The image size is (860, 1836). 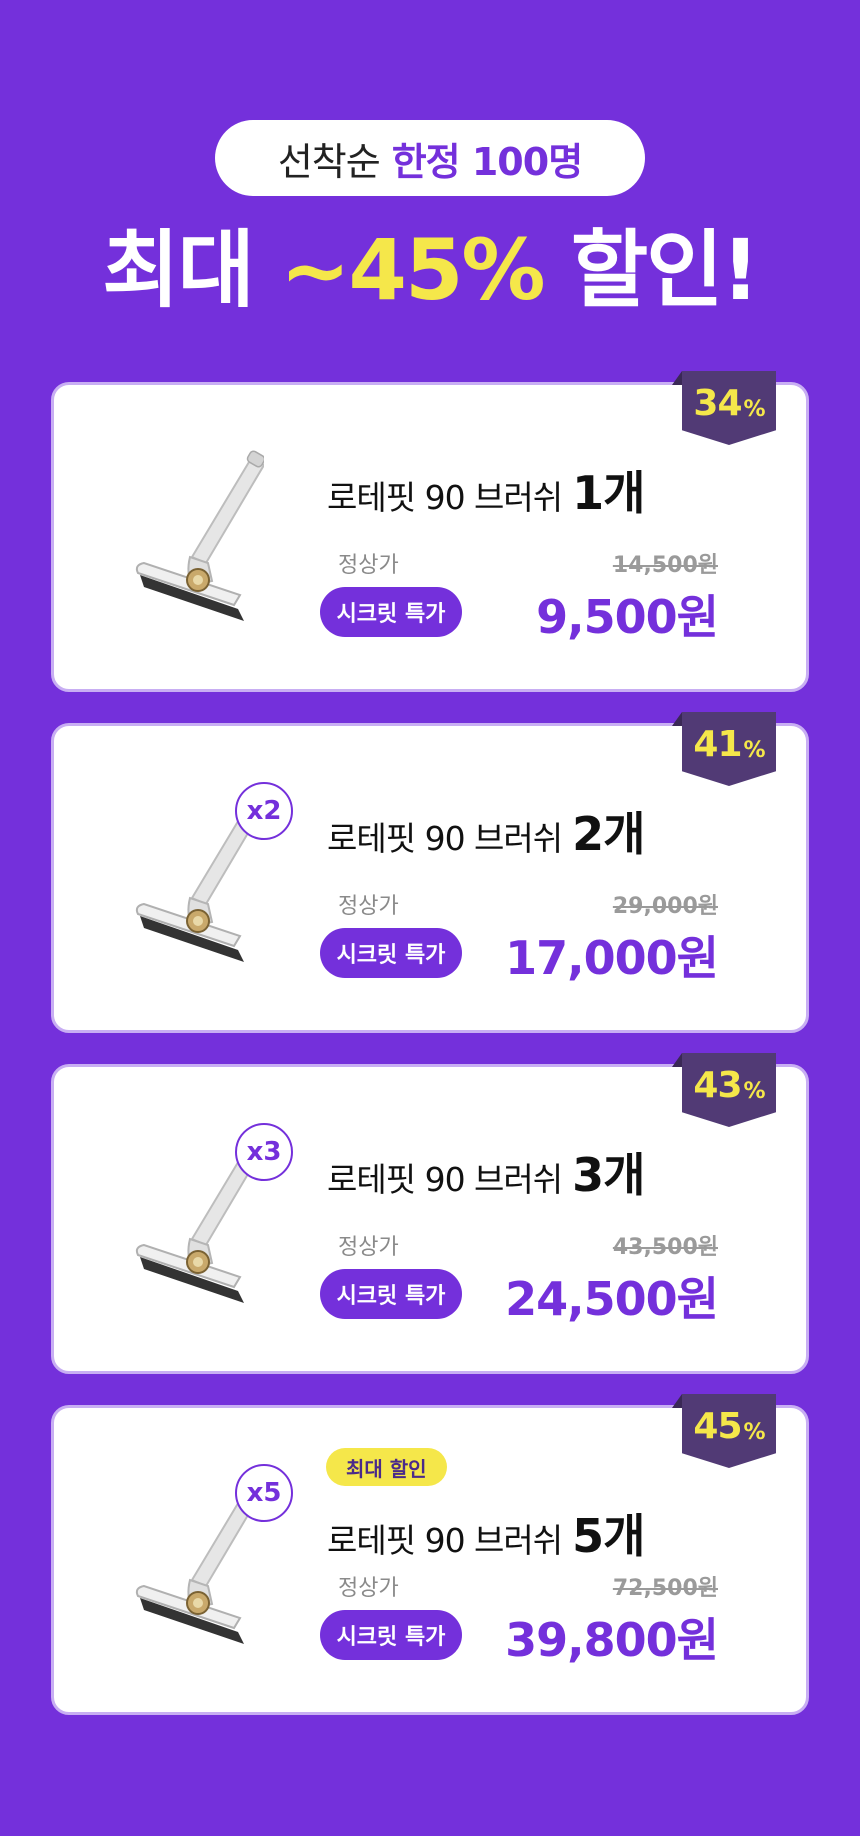 I want to click on quantity-badge: x2, so click(x=264, y=811).